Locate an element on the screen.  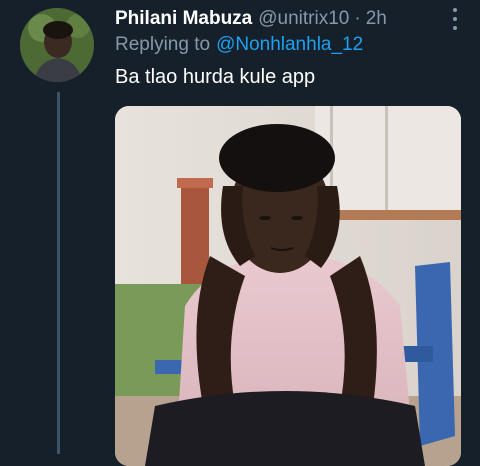
author-avatar is located at coordinates (57, 45).